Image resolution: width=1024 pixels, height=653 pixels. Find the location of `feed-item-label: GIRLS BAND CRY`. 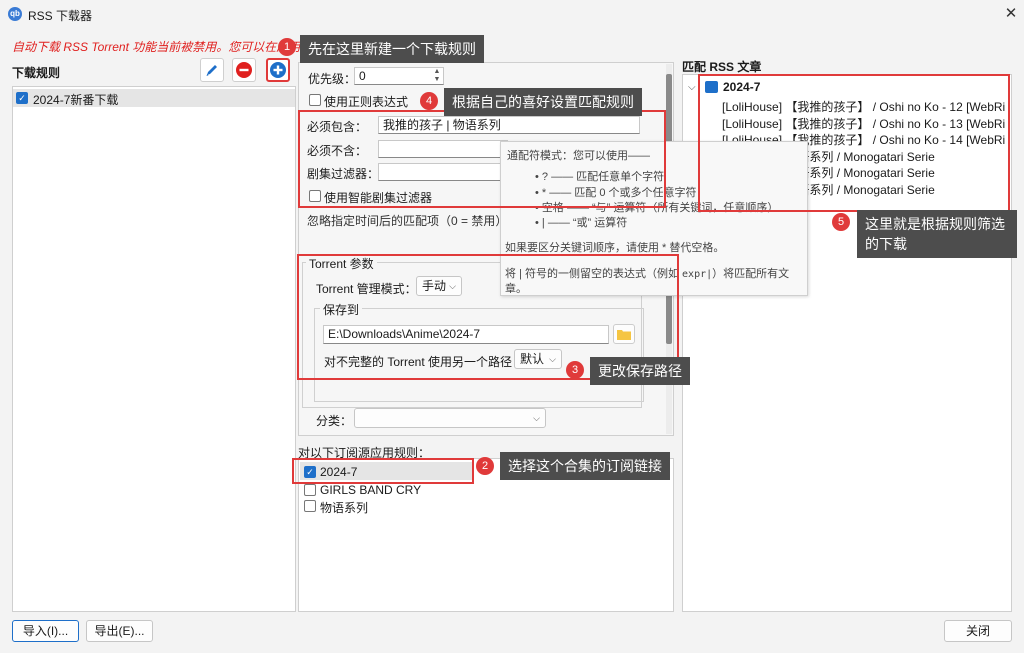

feed-item-label: GIRLS BAND CRY is located at coordinates (371, 490).